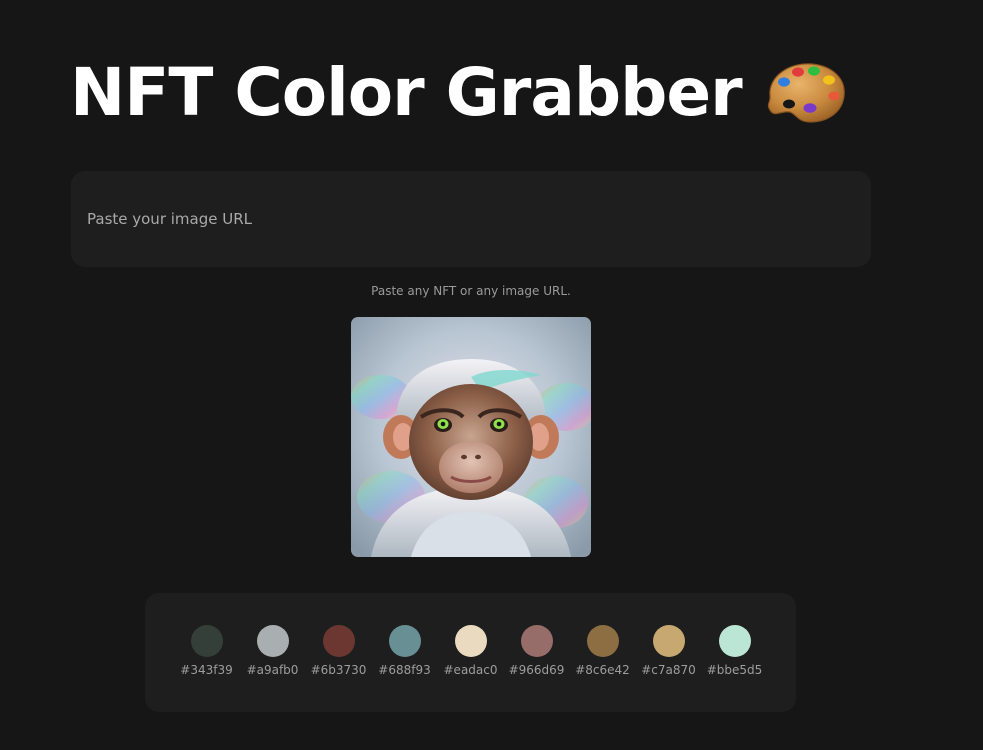 This screenshot has width=983, height=750. I want to click on swatch-hex-label: #966d69, so click(536, 670).